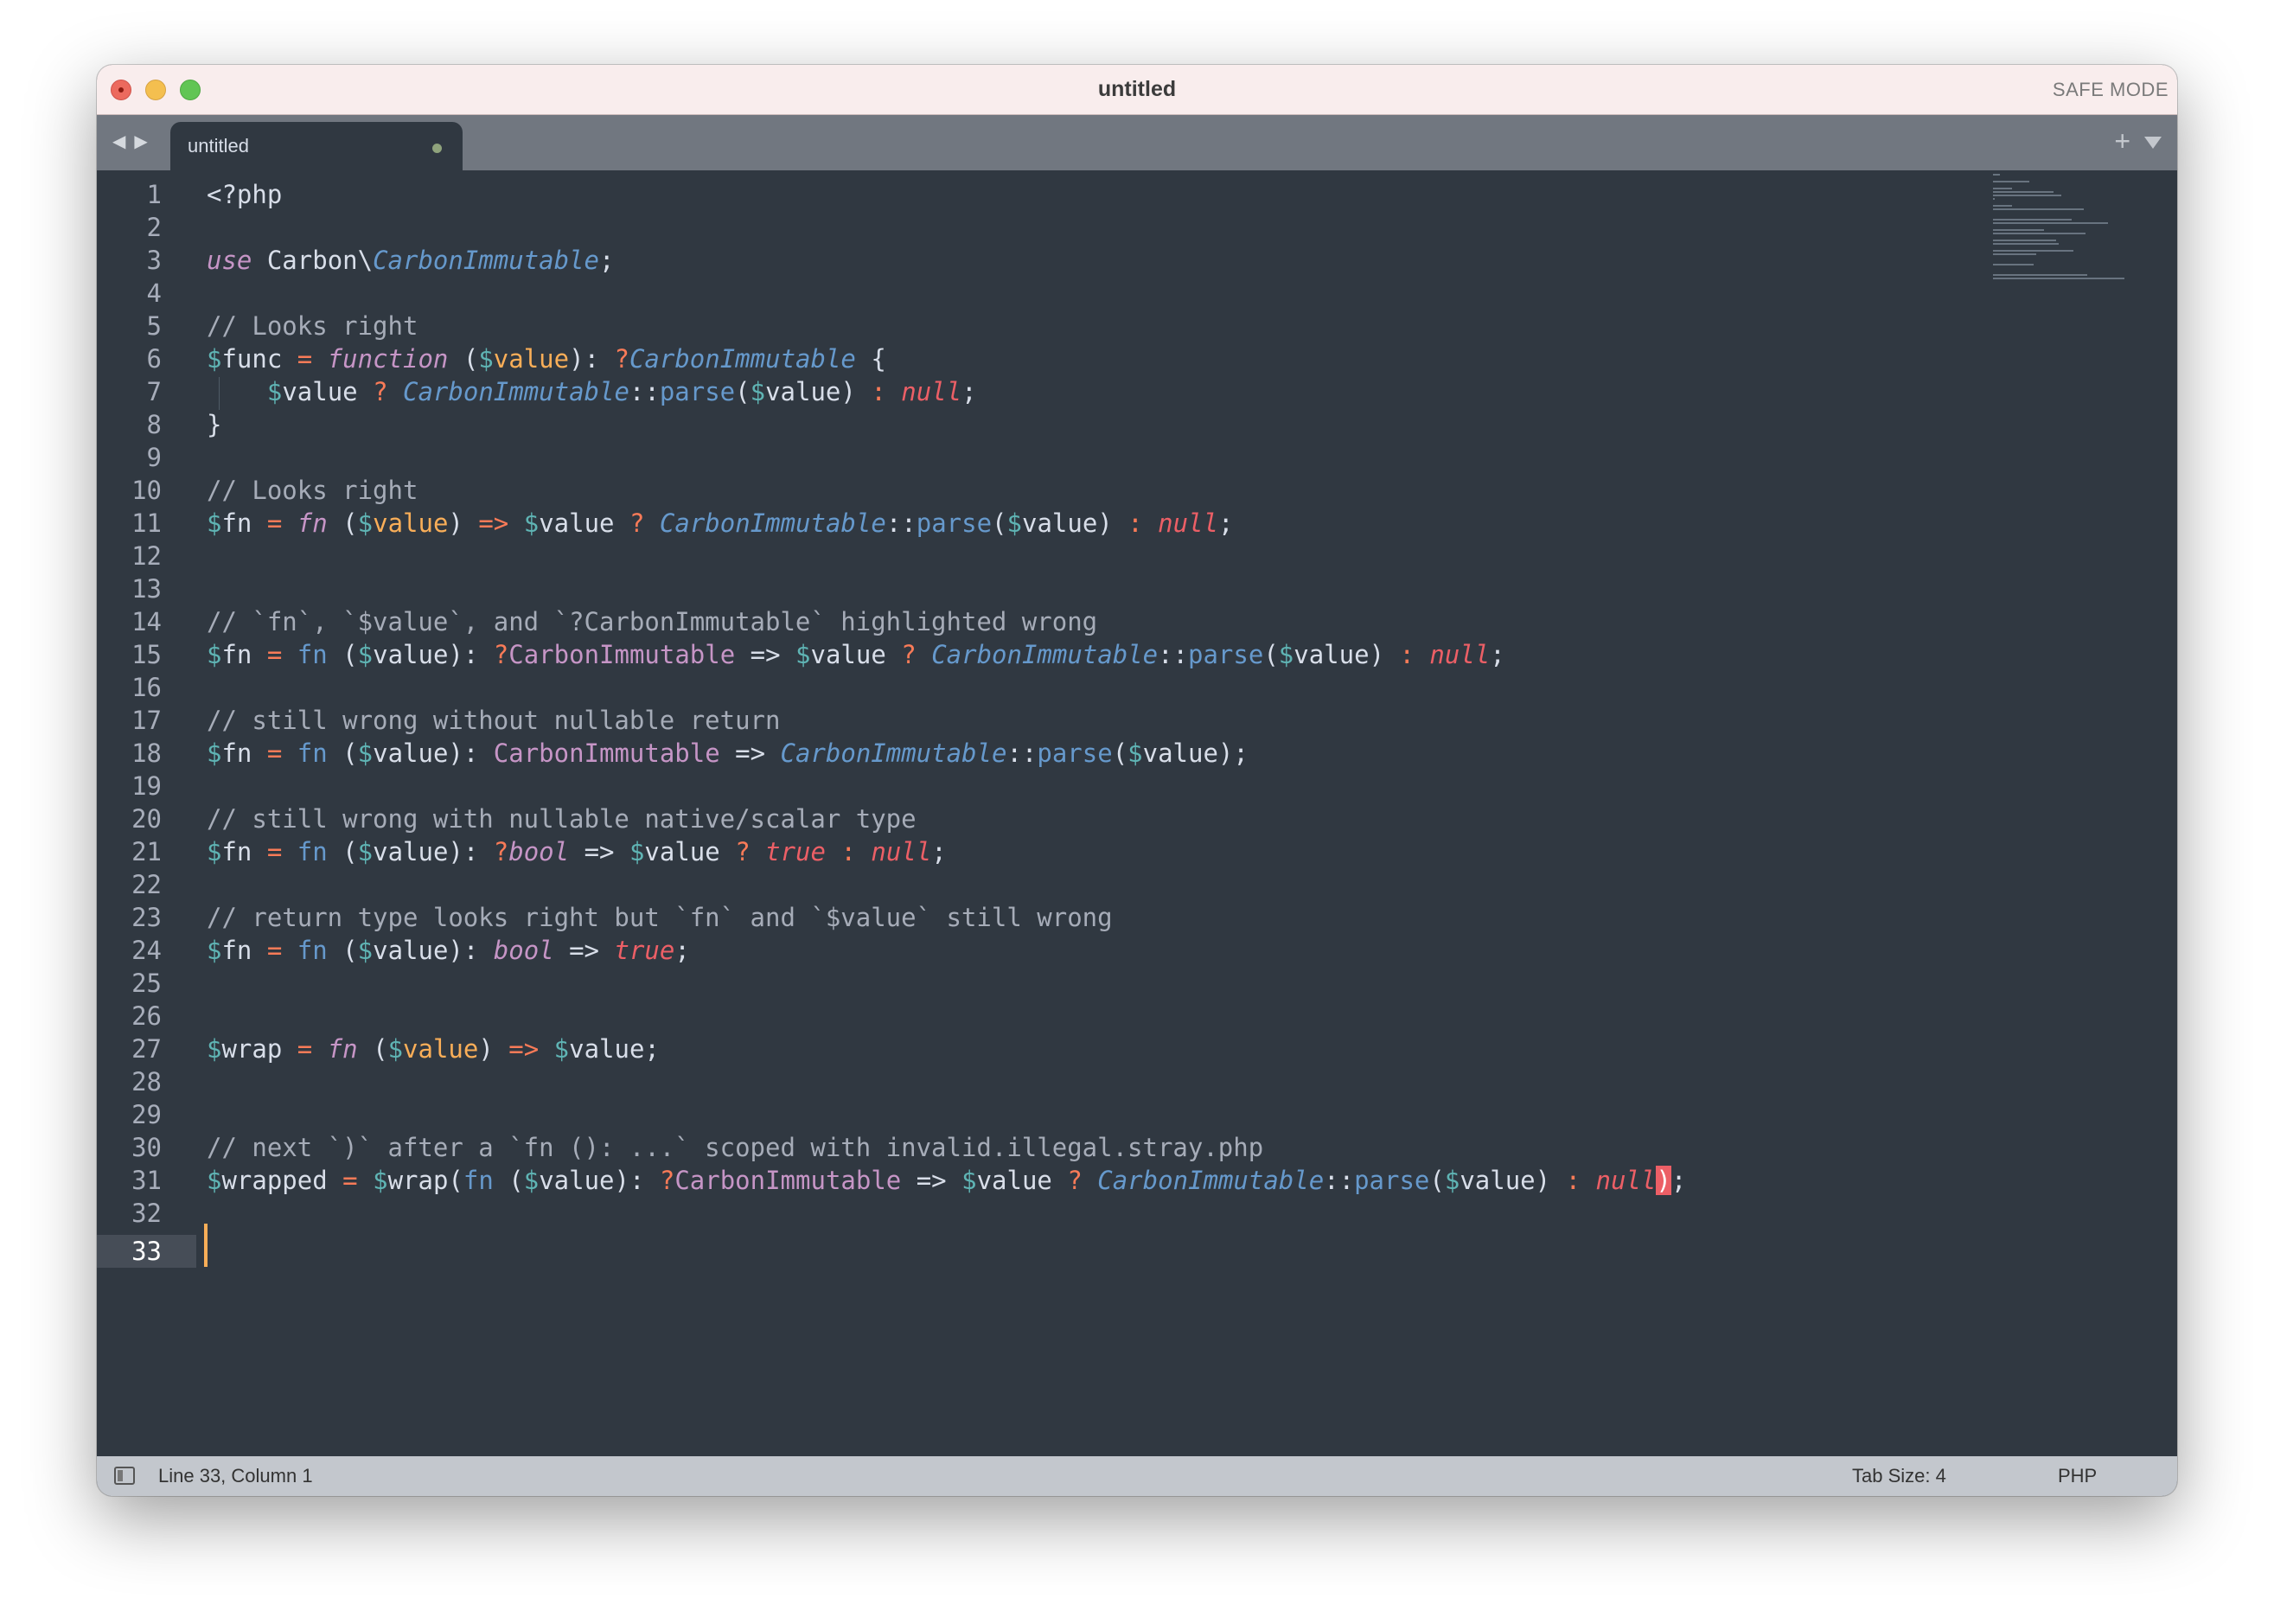  What do you see at coordinates (1899, 1476) in the screenshot?
I see `tab-size-selector: Tab Size: 4` at bounding box center [1899, 1476].